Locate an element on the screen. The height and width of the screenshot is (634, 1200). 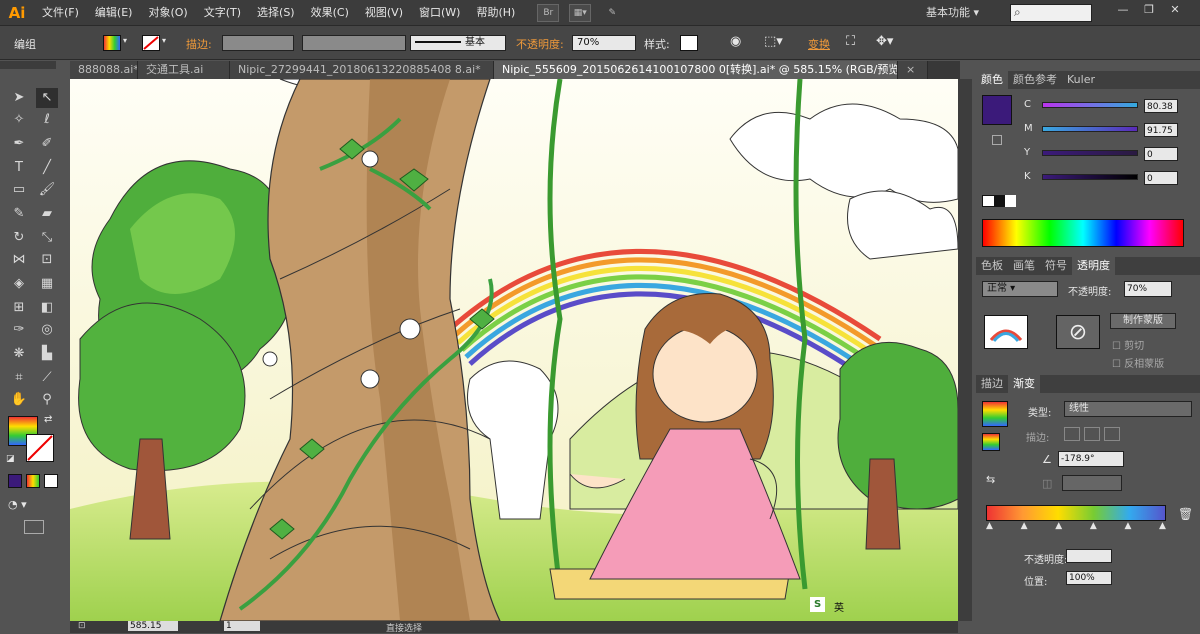
yellow-value: 0 is located at coordinates (1161, 154).